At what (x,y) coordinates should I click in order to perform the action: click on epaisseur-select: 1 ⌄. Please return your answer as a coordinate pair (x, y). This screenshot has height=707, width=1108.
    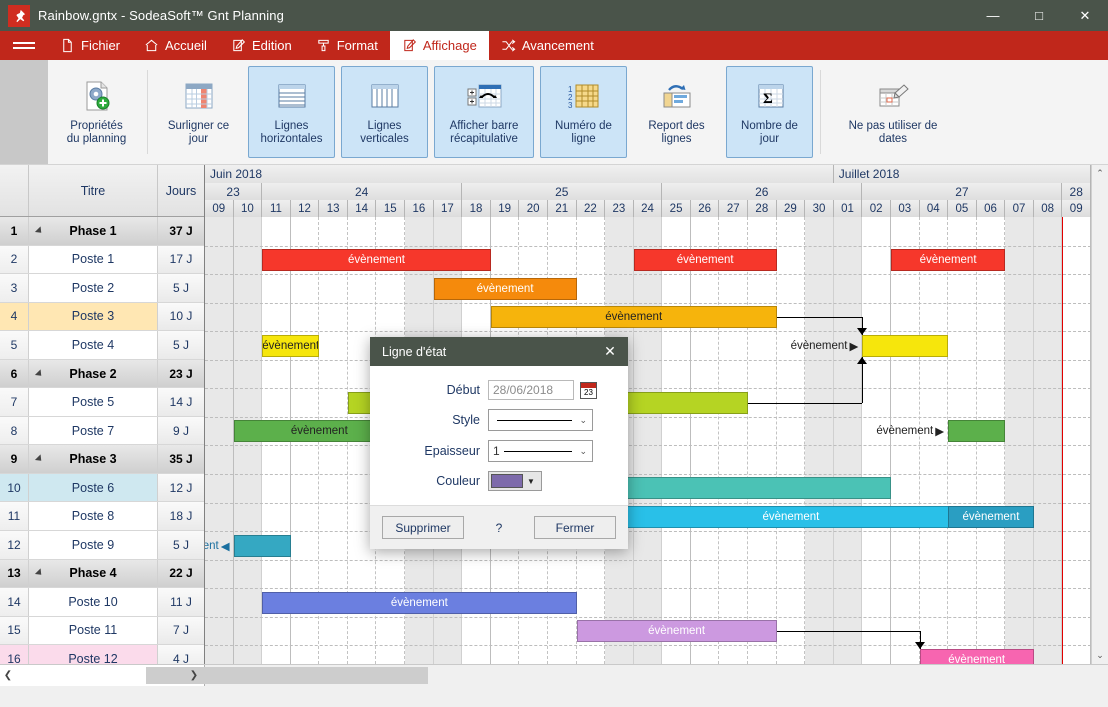
    Looking at the image, I should click on (540, 451).